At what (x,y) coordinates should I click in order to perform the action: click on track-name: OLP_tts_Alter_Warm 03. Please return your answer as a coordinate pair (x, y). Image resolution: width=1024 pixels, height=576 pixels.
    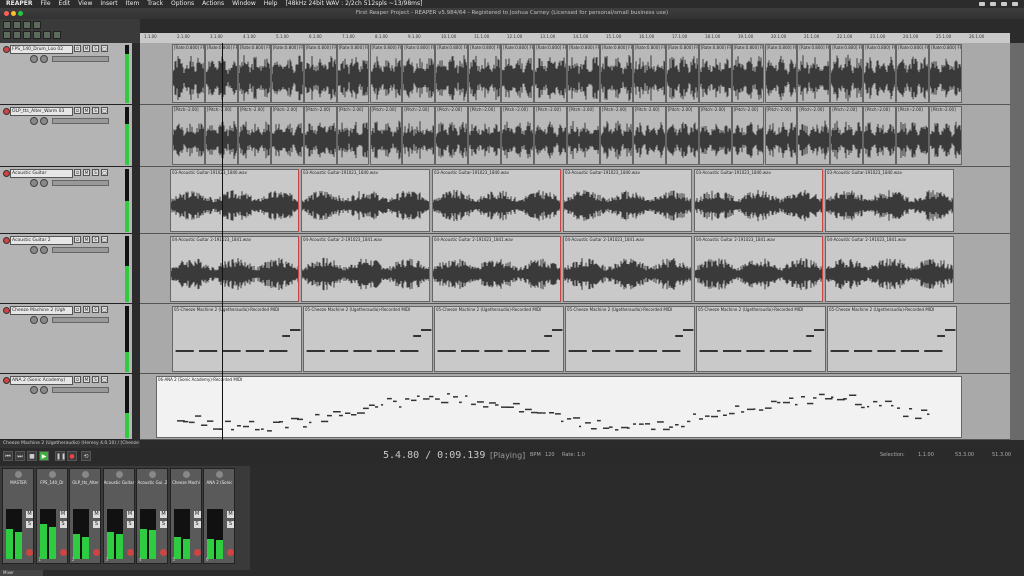
    Looking at the image, I should click on (41, 111).